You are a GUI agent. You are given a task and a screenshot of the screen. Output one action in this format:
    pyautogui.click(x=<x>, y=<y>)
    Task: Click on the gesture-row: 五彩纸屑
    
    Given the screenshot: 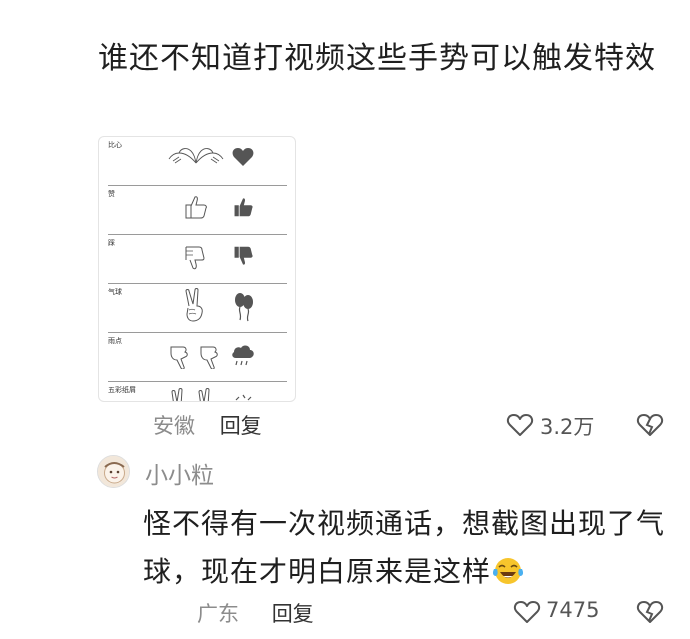 What is the action you would take?
    pyautogui.click(x=197, y=391)
    